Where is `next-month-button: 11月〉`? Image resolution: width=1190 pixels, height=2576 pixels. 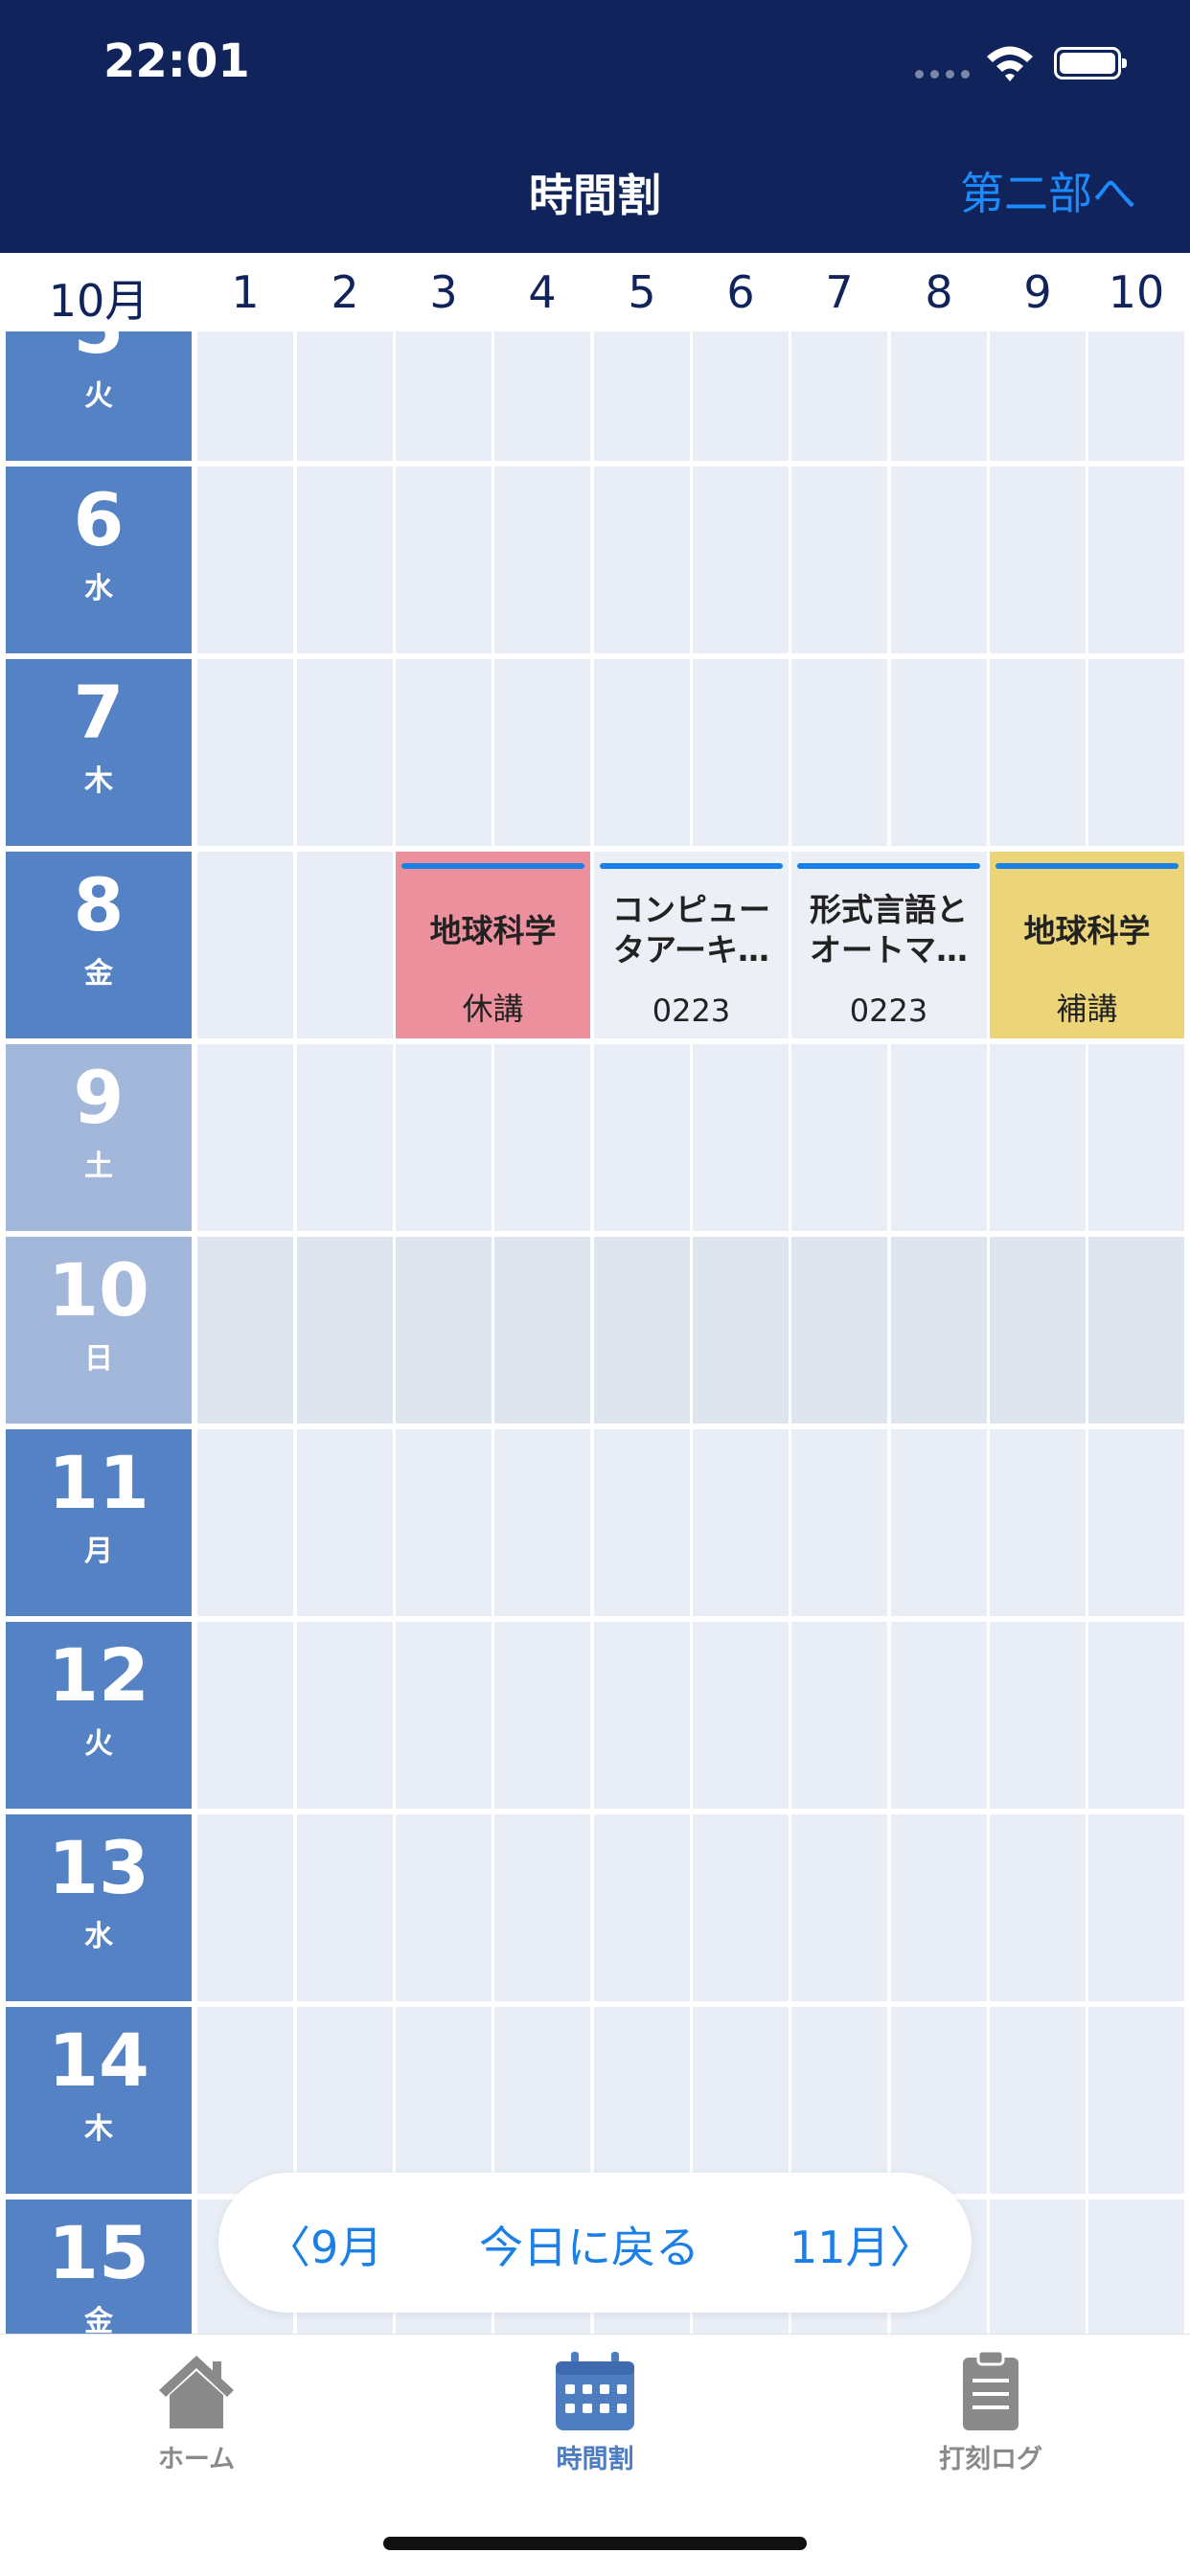 next-month-button: 11月〉 is located at coordinates (862, 2245).